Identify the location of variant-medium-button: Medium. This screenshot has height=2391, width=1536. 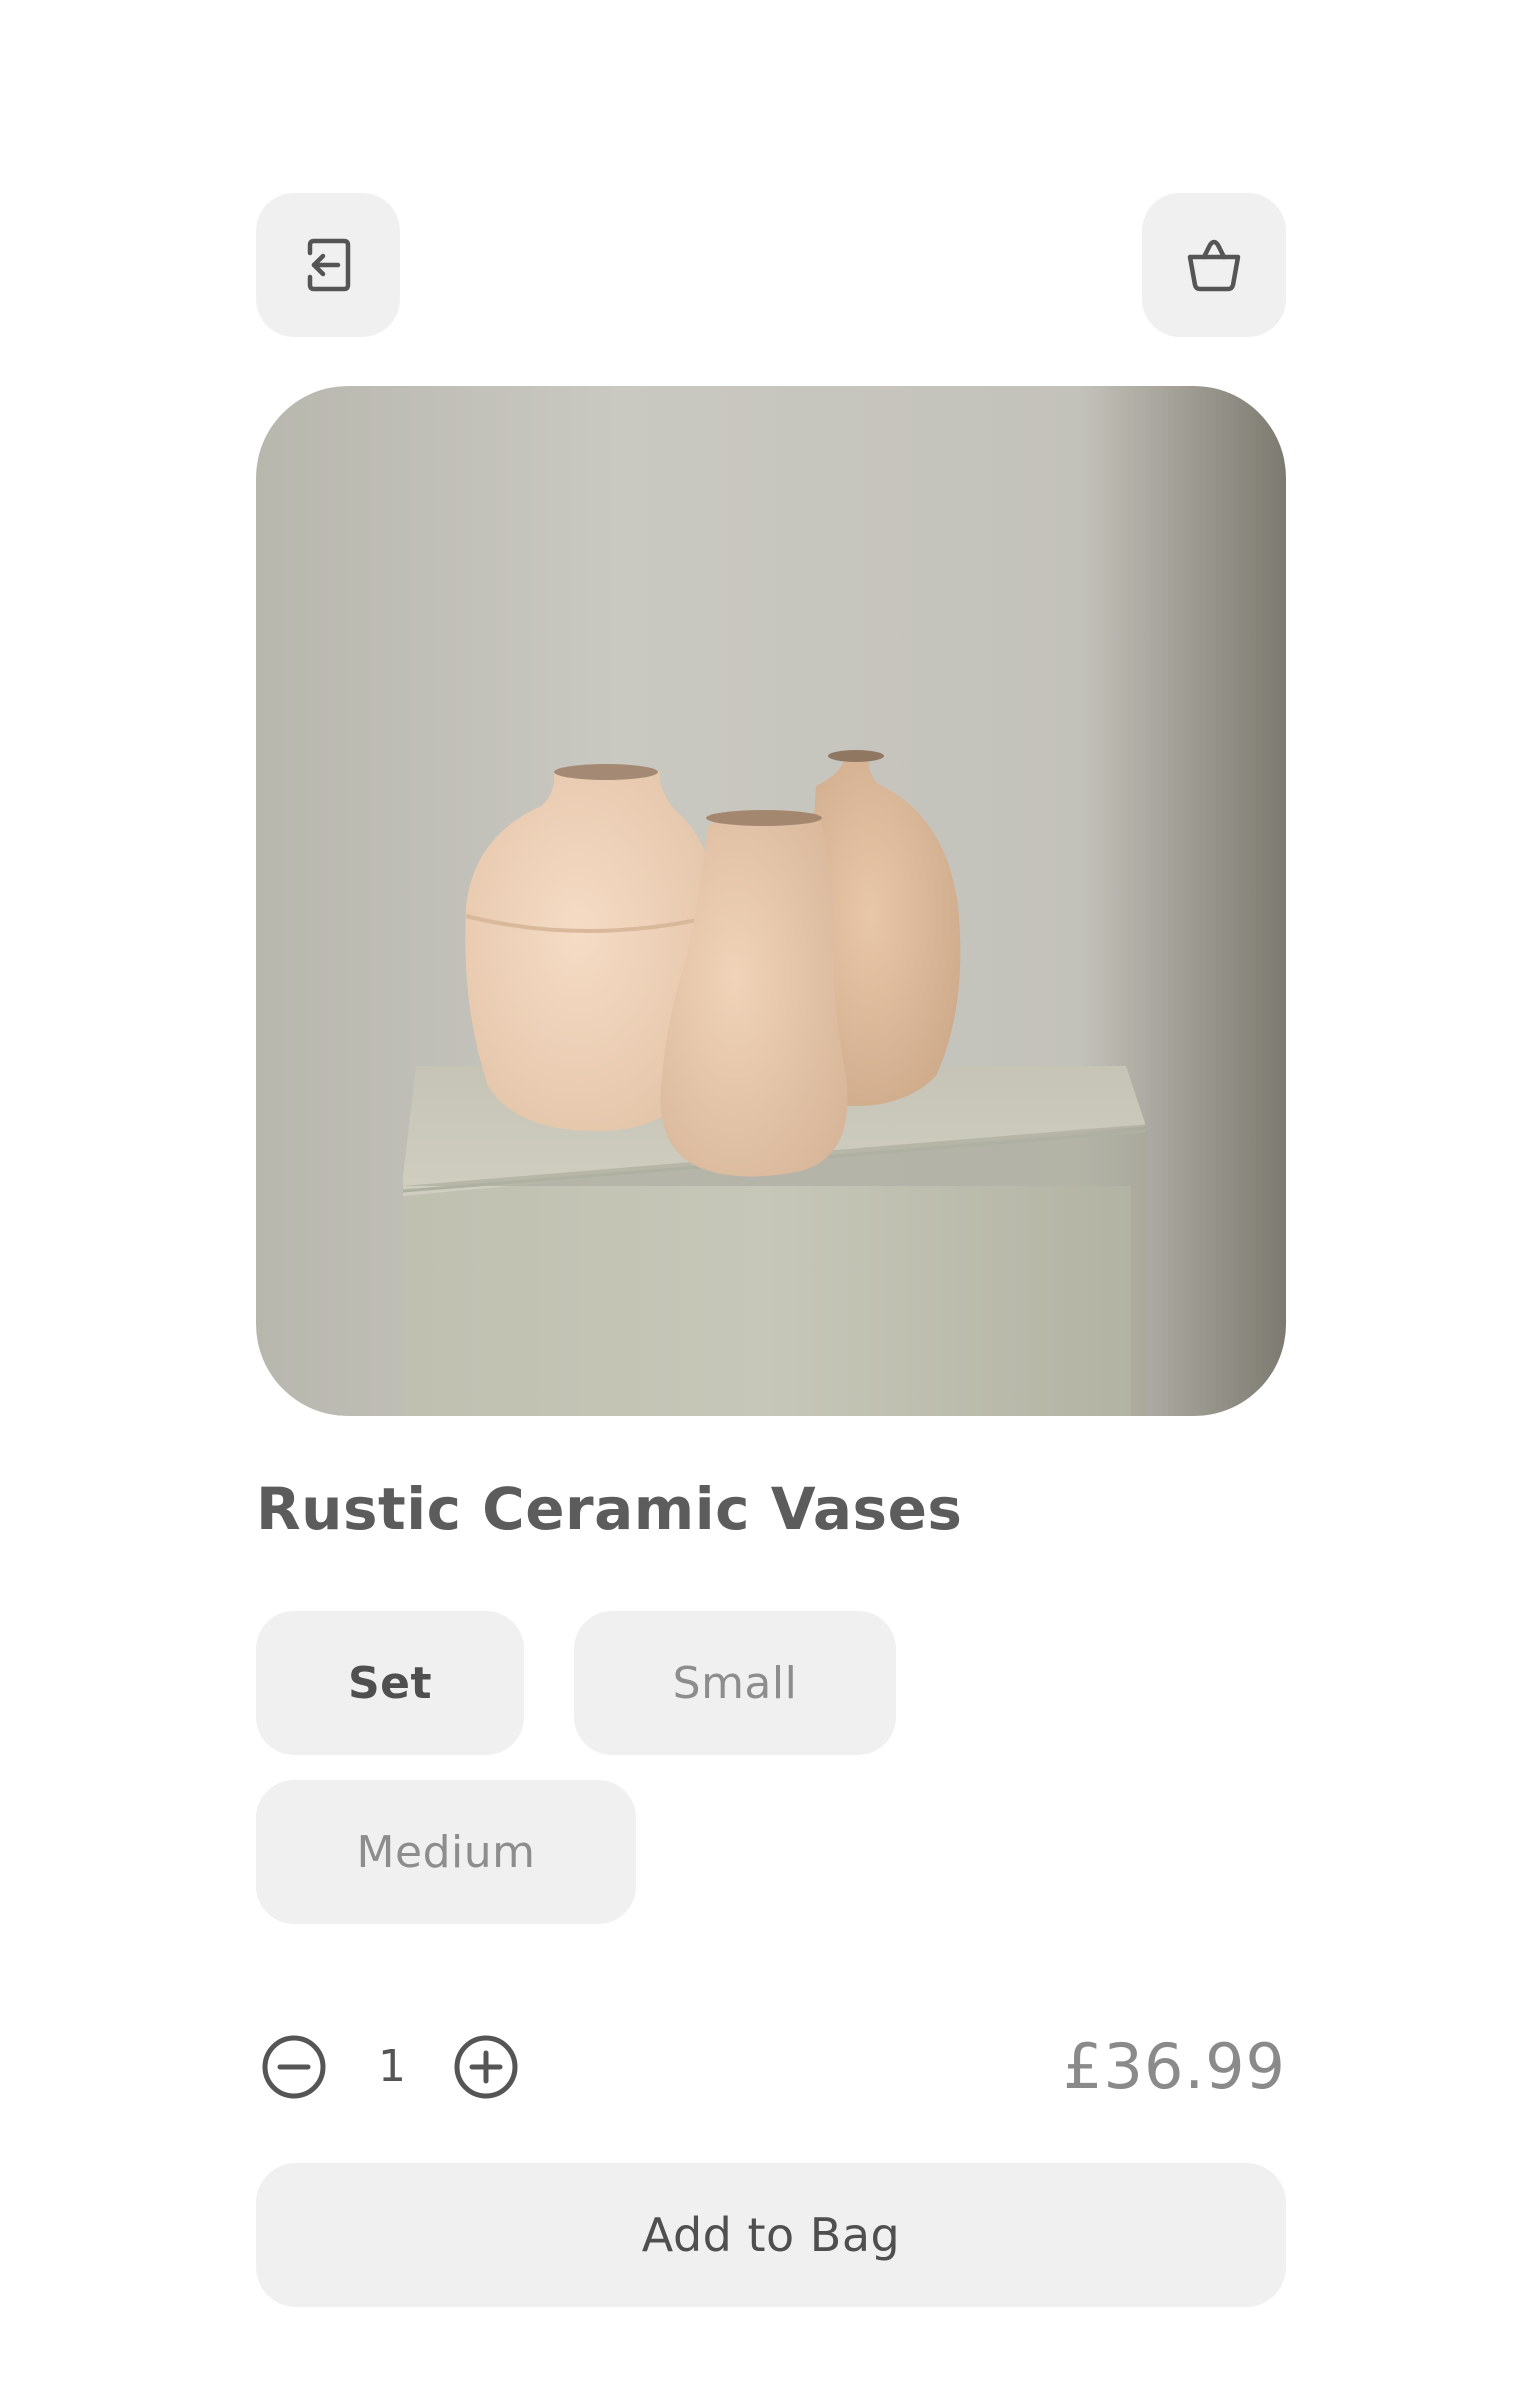
(446, 1852).